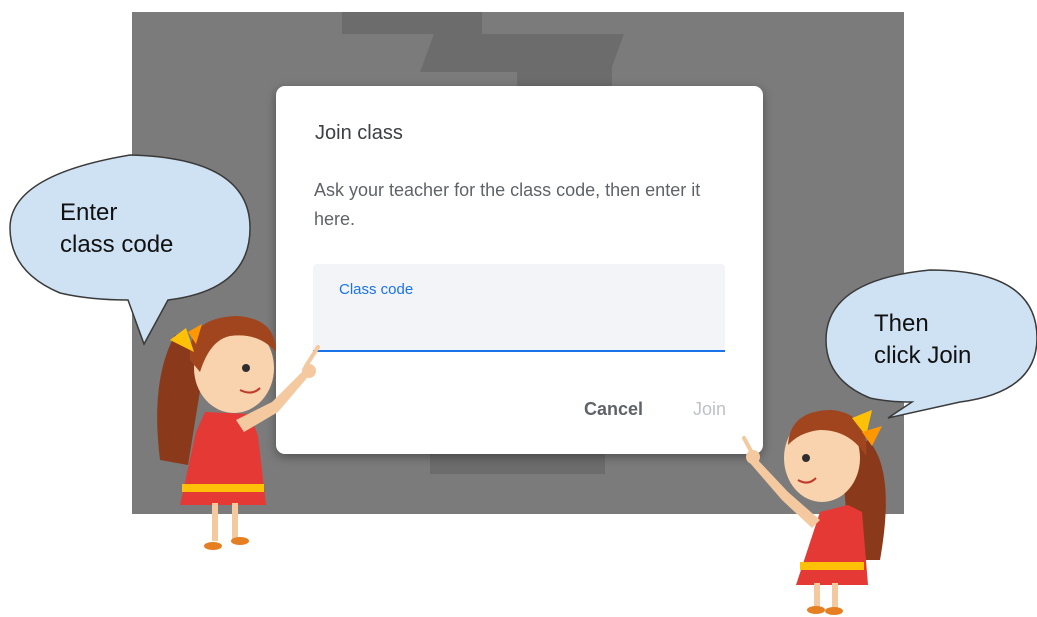 This screenshot has height=617, width=1037. What do you see at coordinates (922, 340) in the screenshot?
I see `callout-right-text: Then click Join` at bounding box center [922, 340].